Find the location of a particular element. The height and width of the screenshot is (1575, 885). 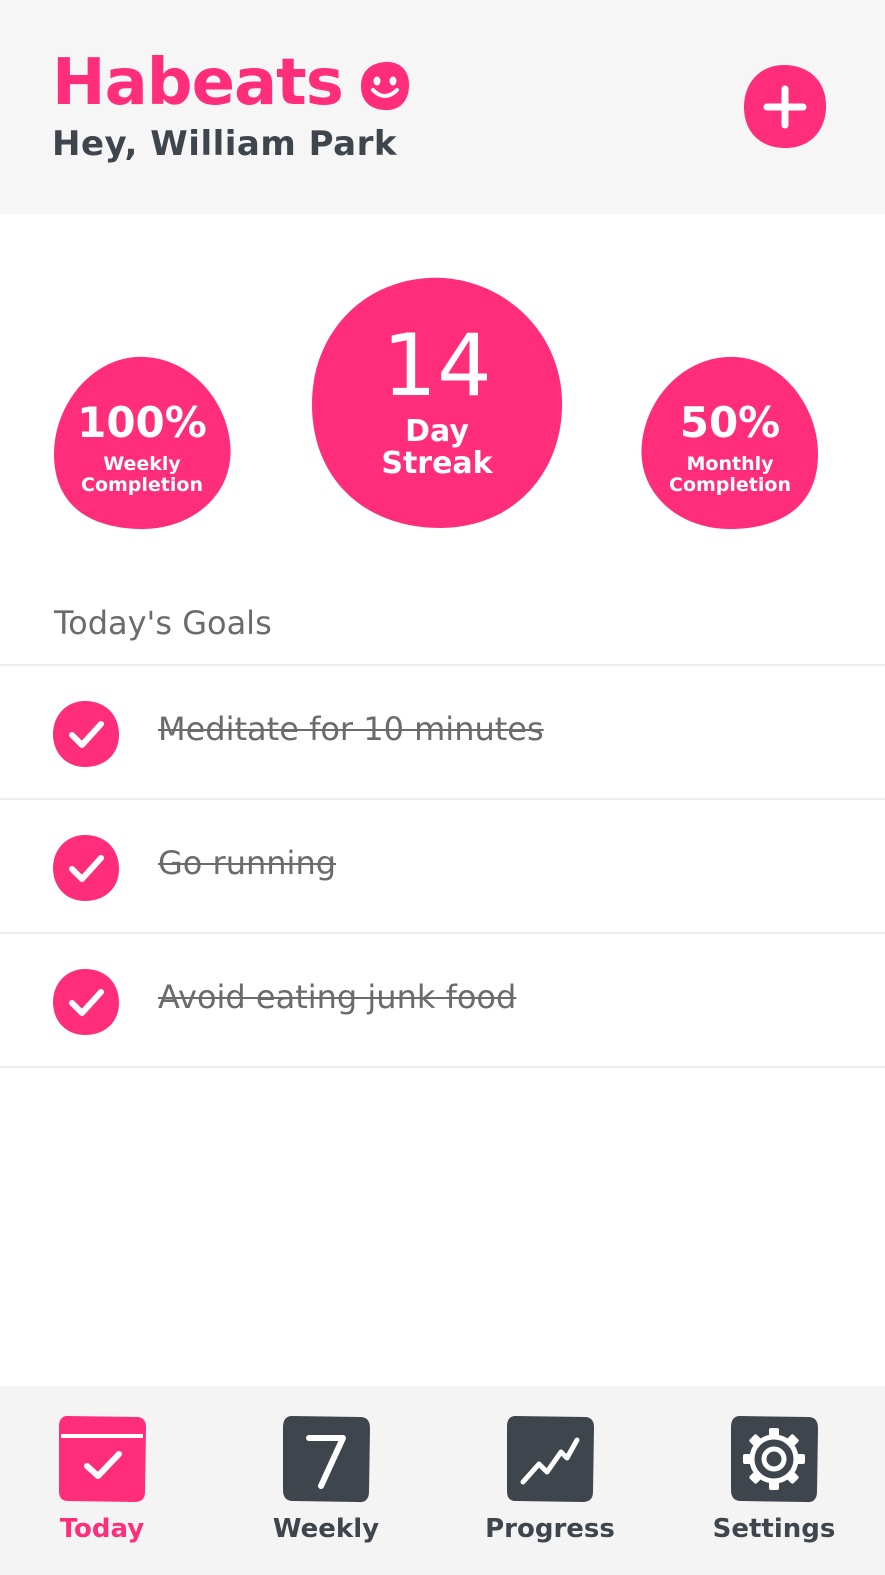

app-logo-text: Habeats is located at coordinates (198, 83).